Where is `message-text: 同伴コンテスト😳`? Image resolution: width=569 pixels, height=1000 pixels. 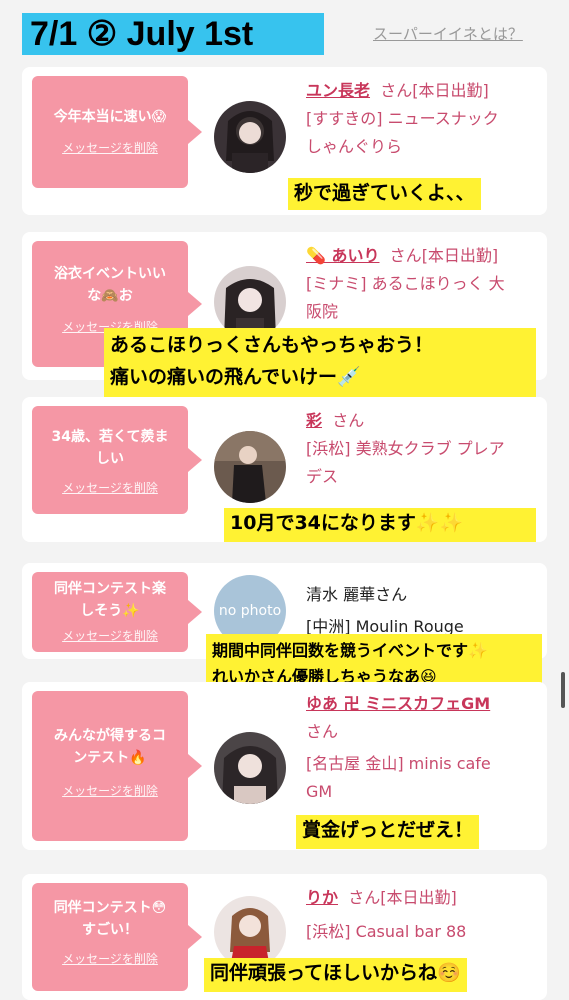 message-text: 同伴コンテスト😳 is located at coordinates (110, 908).